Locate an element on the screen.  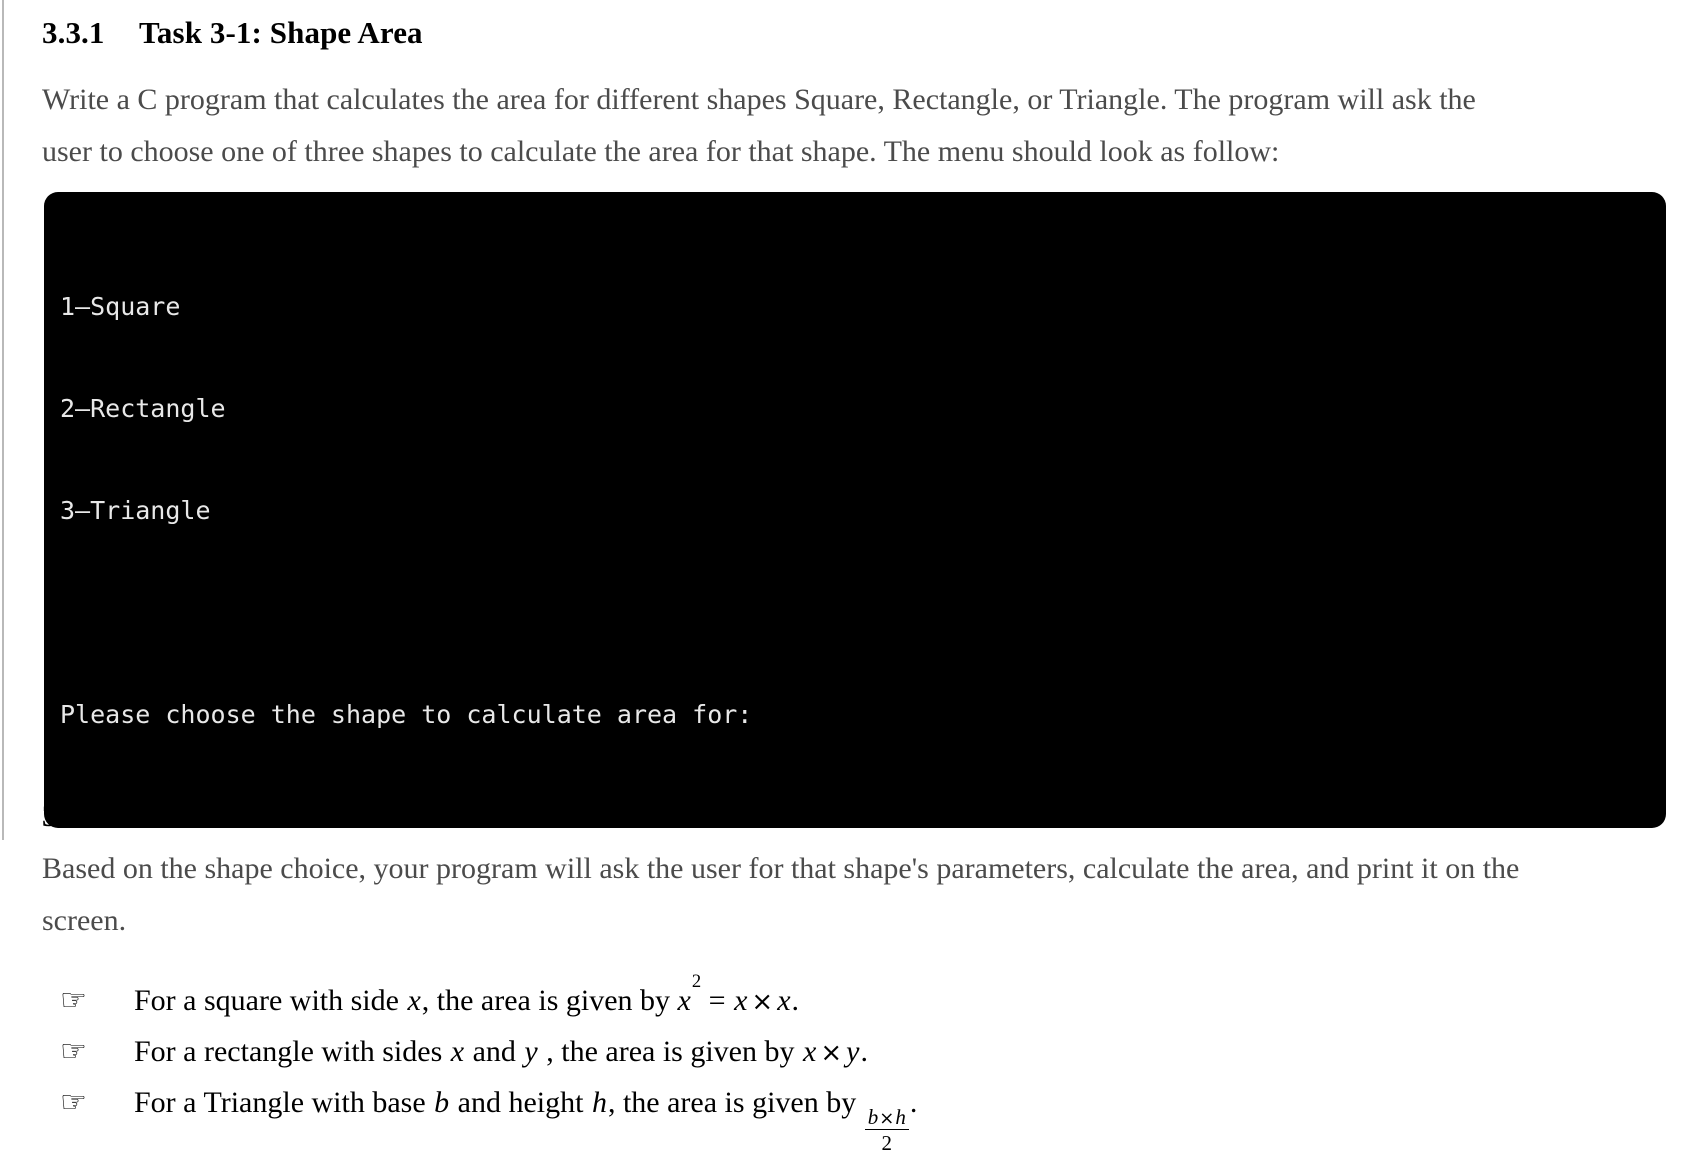
fraction-denominator: 2 is located at coordinates (887, 1143).